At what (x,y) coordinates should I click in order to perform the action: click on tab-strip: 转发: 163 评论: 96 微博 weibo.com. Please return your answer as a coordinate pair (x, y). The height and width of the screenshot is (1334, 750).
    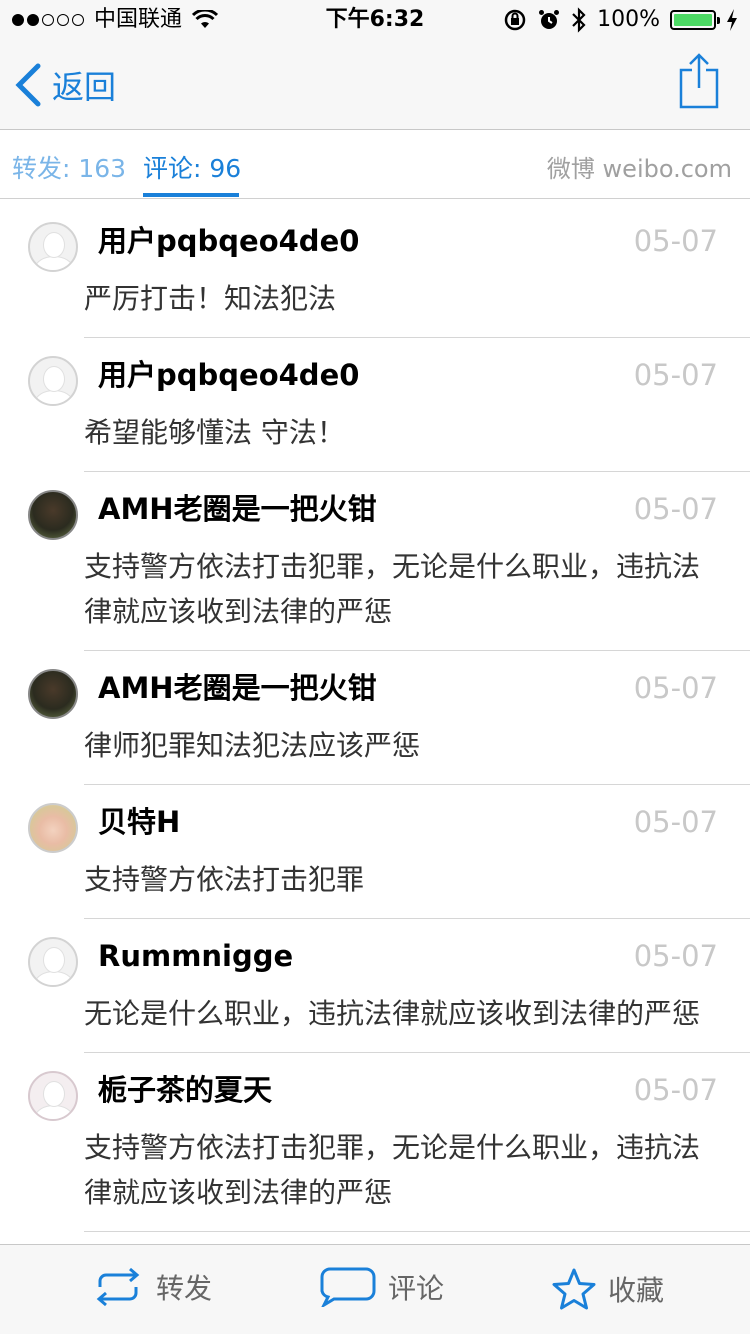
    Looking at the image, I should click on (375, 165).